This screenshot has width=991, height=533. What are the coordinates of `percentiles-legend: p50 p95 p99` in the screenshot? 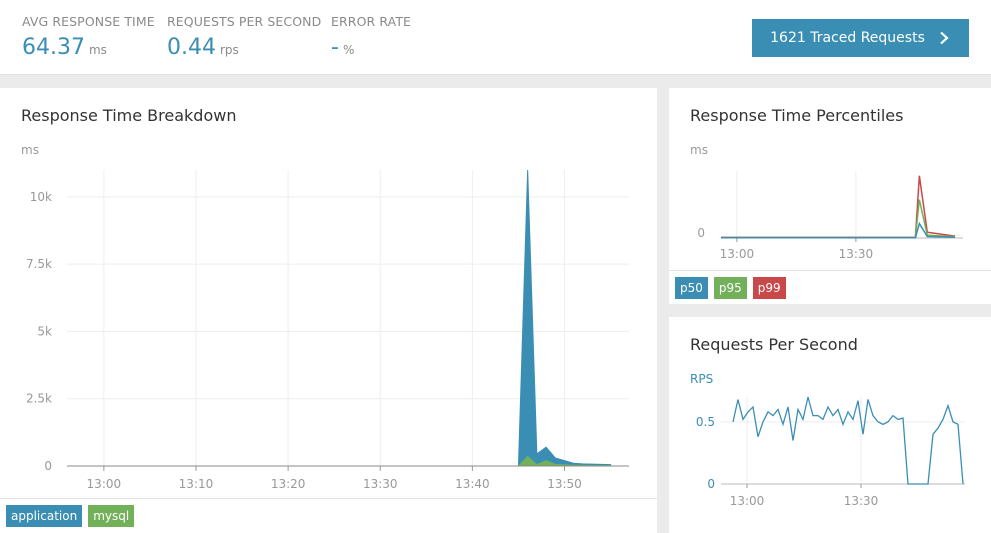 It's located at (730, 288).